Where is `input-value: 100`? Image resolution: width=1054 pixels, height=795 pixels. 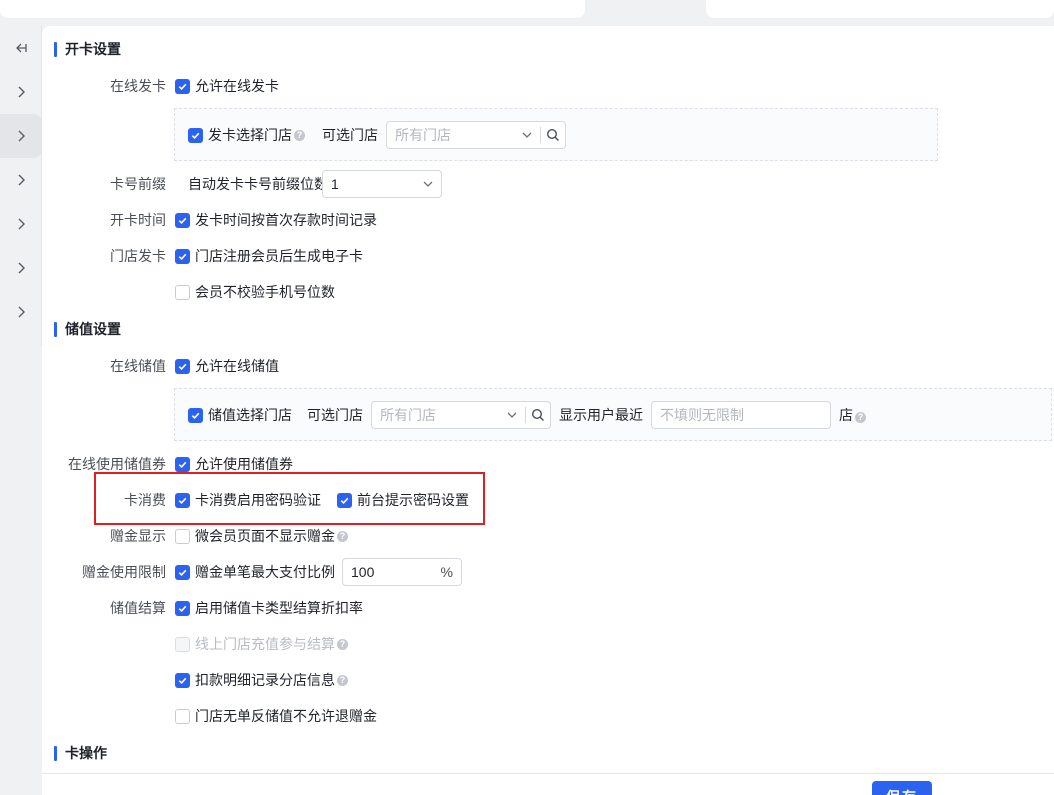
input-value: 100 is located at coordinates (363, 572).